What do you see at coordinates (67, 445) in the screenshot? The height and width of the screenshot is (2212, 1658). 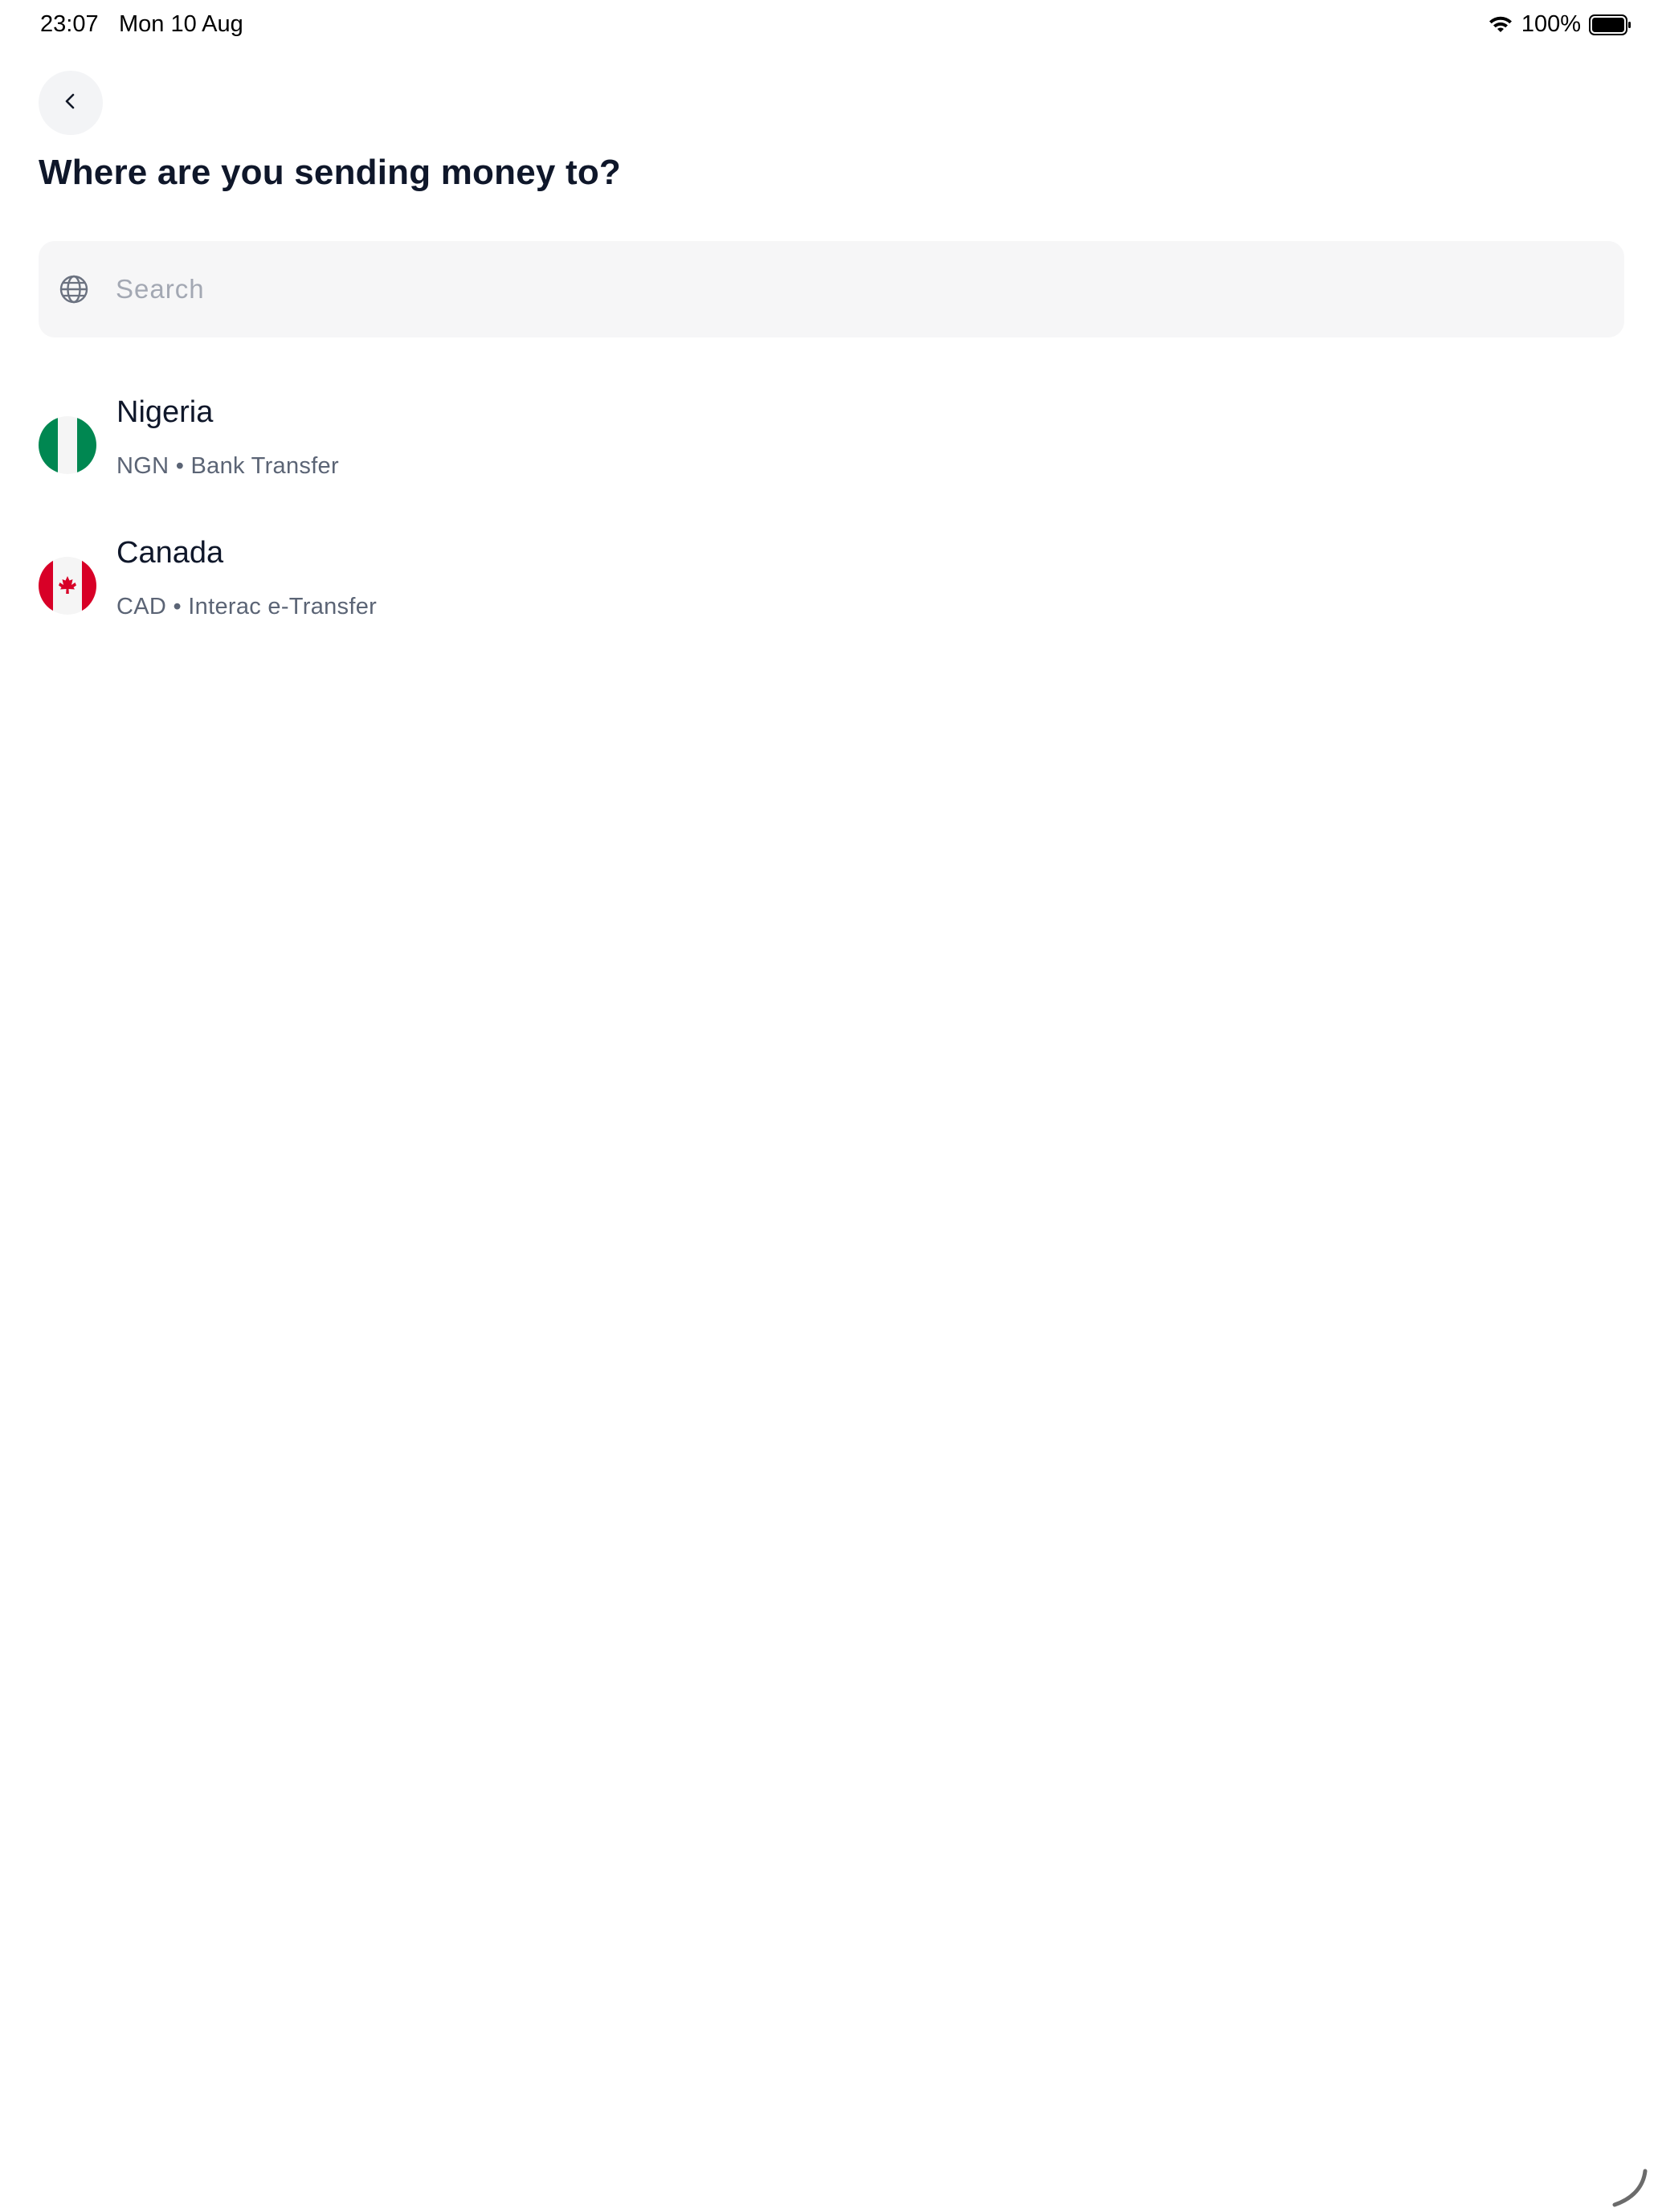 I see `nigeria-flag-icon` at bounding box center [67, 445].